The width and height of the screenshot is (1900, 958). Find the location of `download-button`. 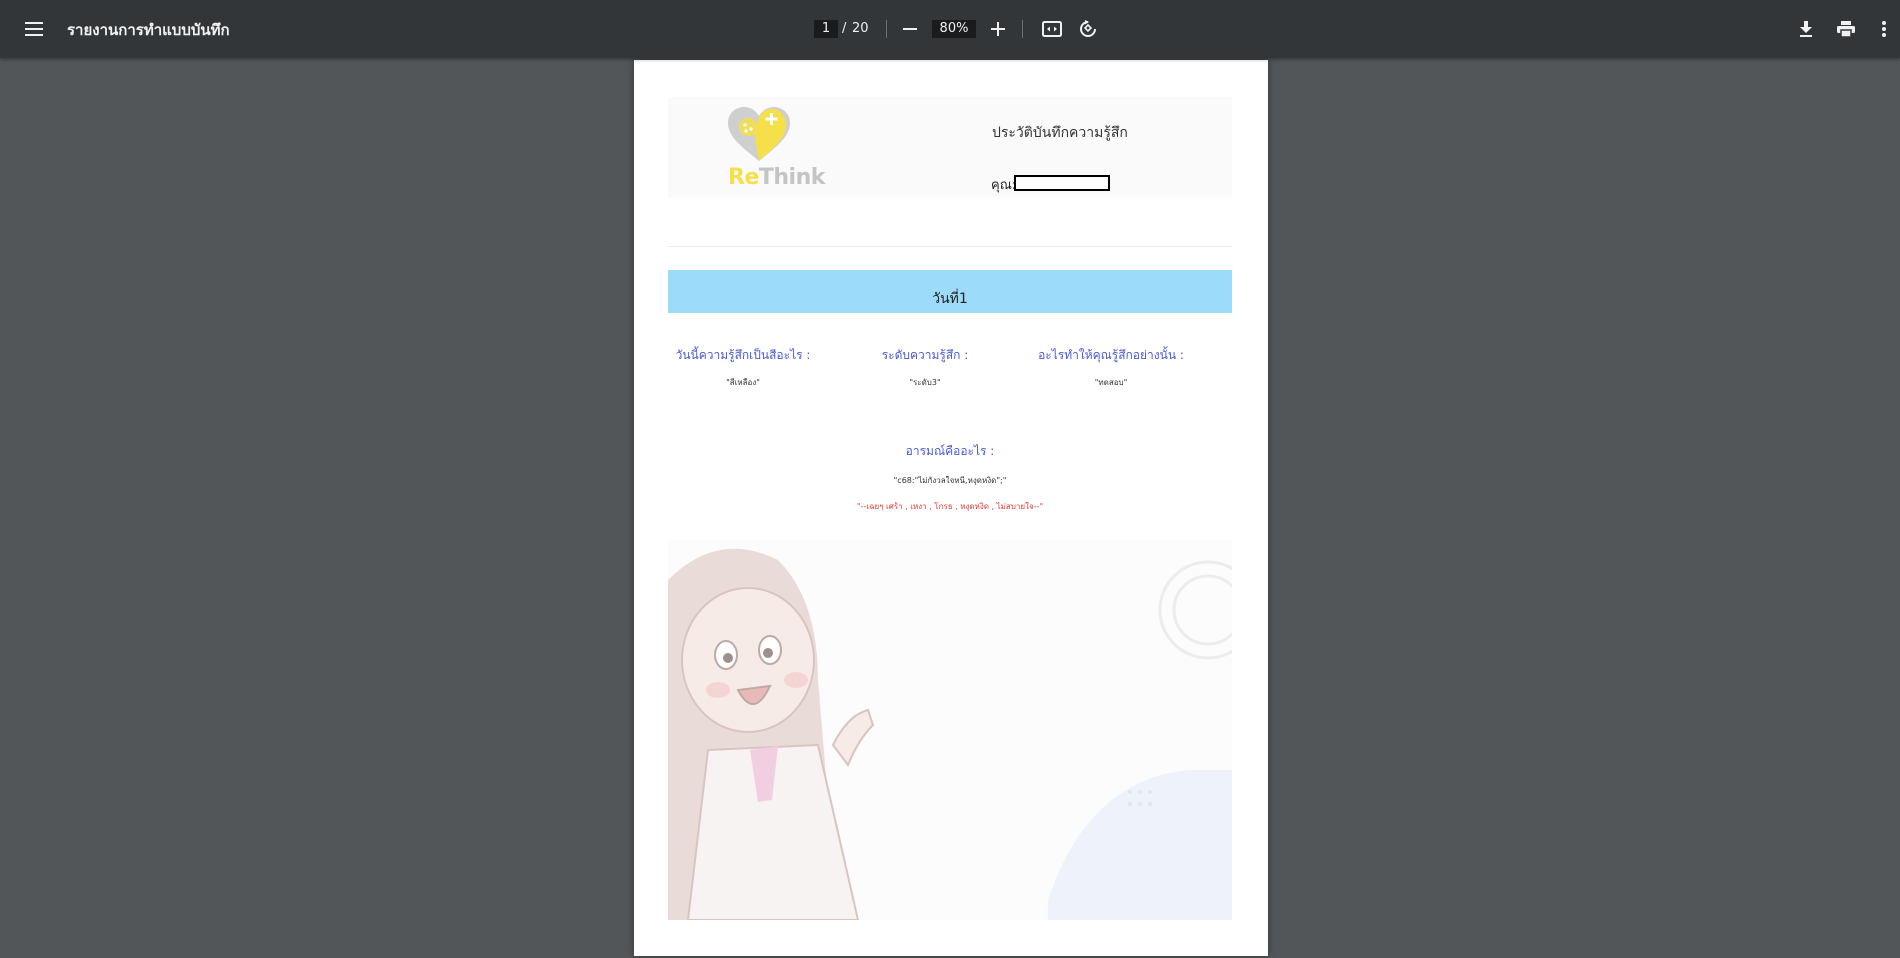

download-button is located at coordinates (1806, 29).